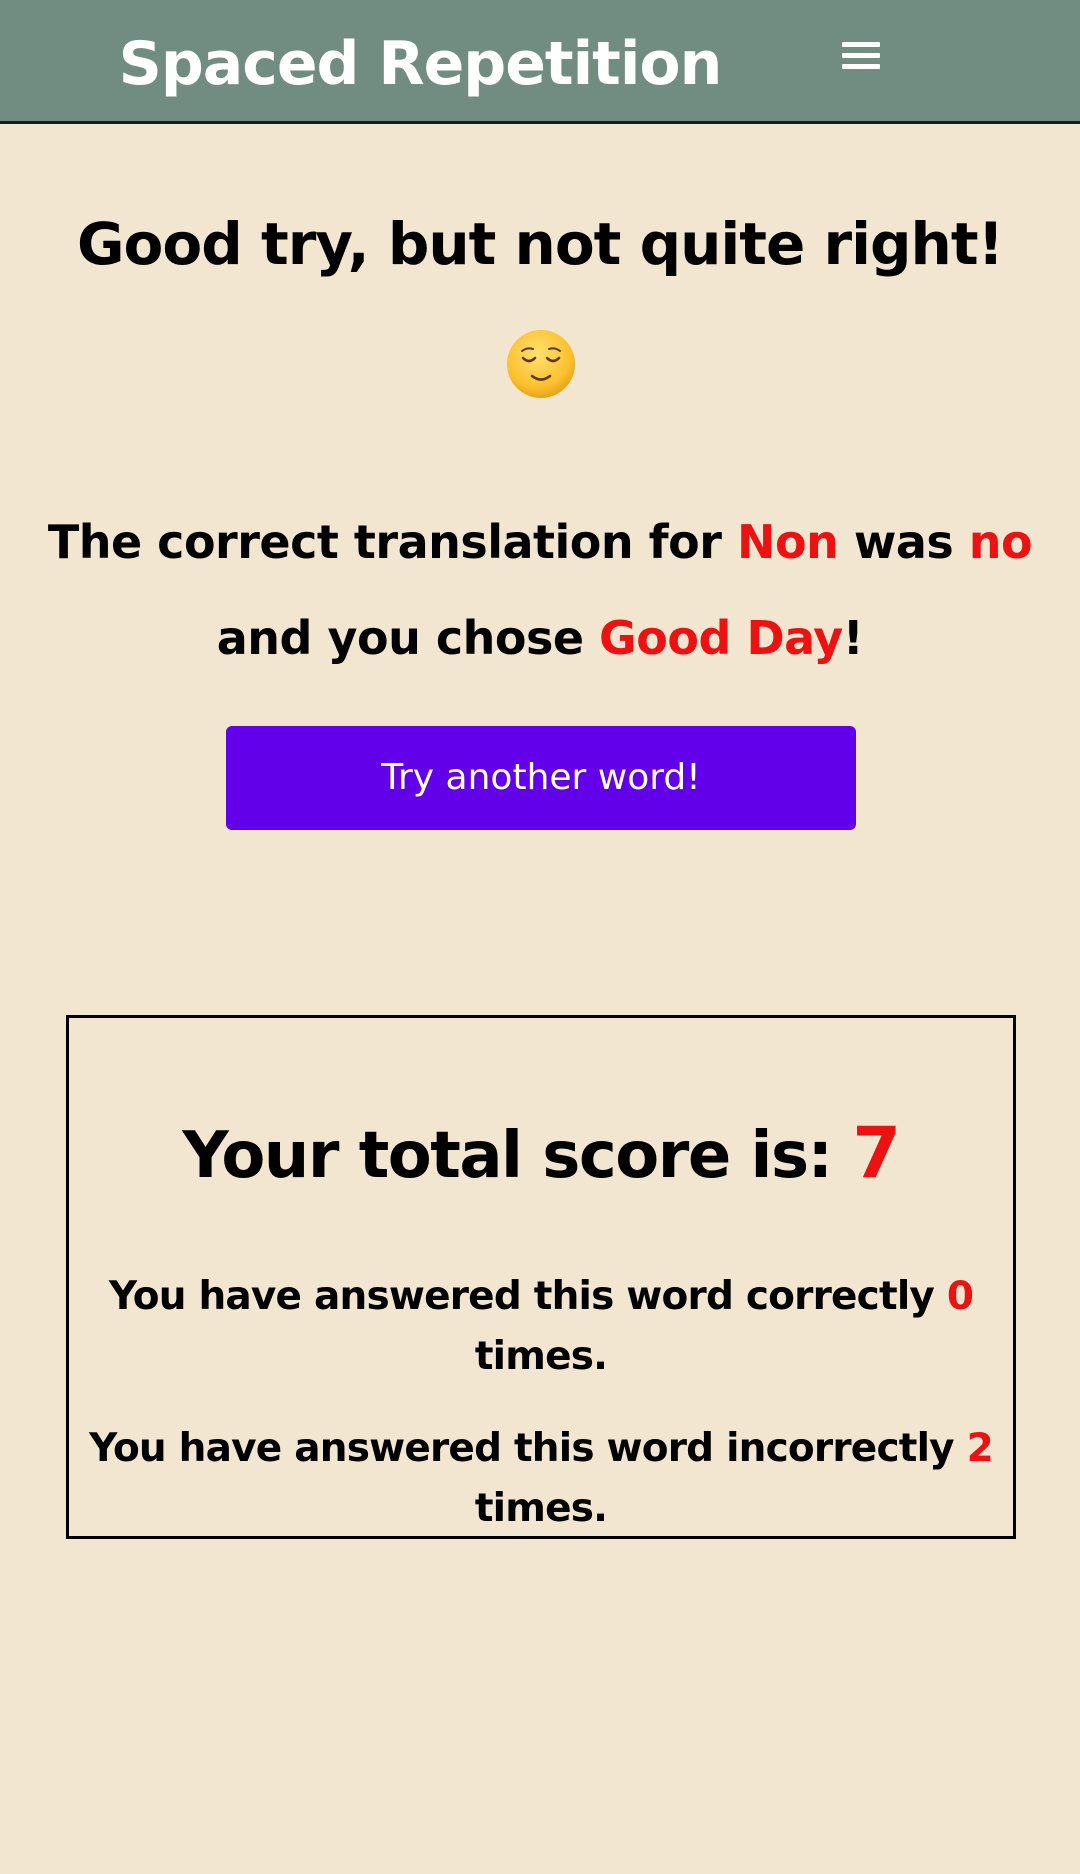  Describe the element at coordinates (1000, 542) in the screenshot. I see `correct-answer: no` at that location.